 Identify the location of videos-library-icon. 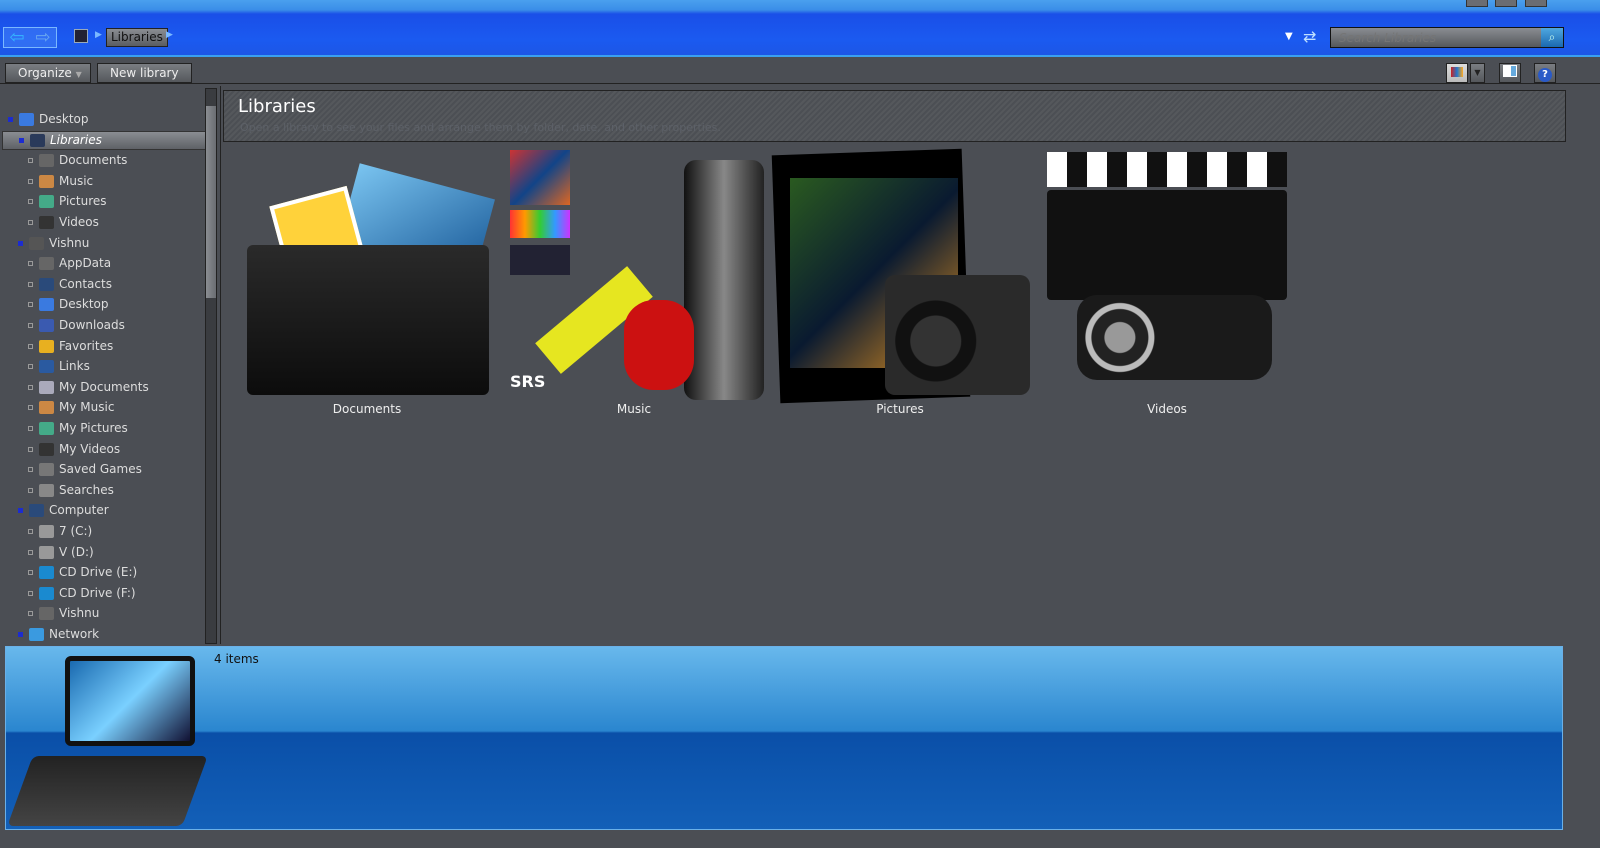
(1167, 275).